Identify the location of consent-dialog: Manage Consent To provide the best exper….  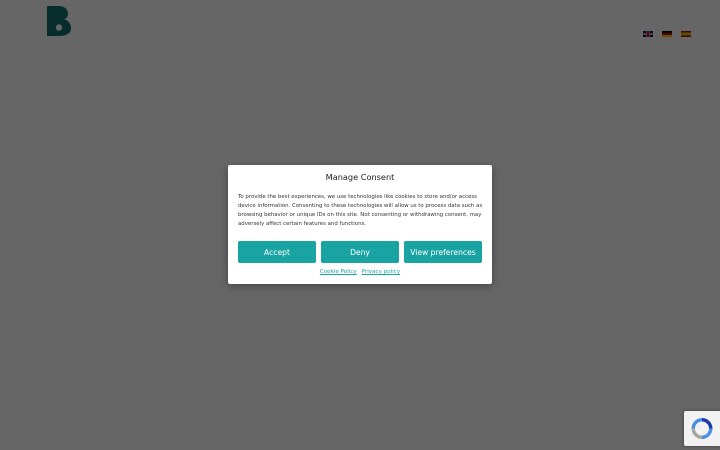
(360, 224).